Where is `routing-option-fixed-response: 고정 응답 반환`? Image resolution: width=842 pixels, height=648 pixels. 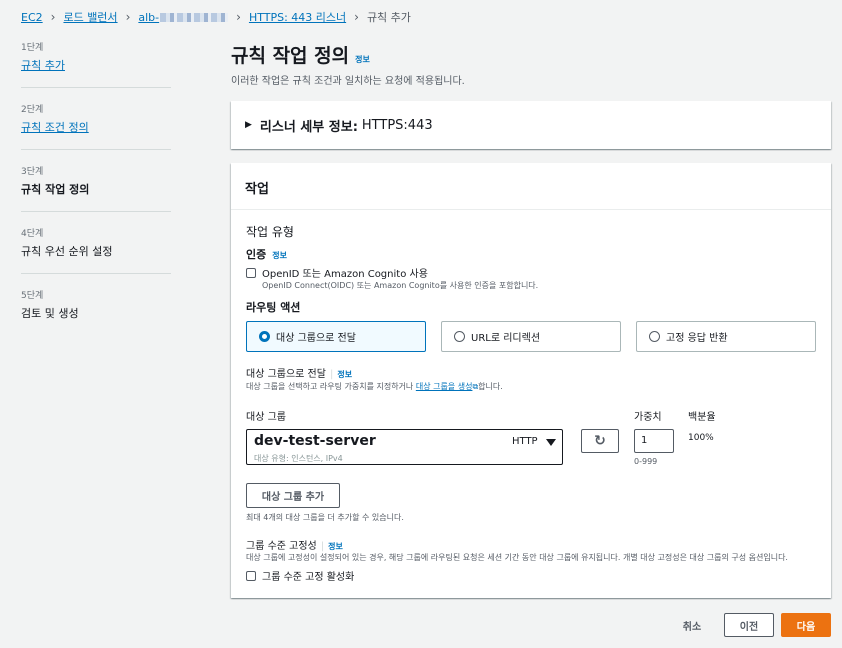 routing-option-fixed-response: 고정 응답 반환 is located at coordinates (726, 336).